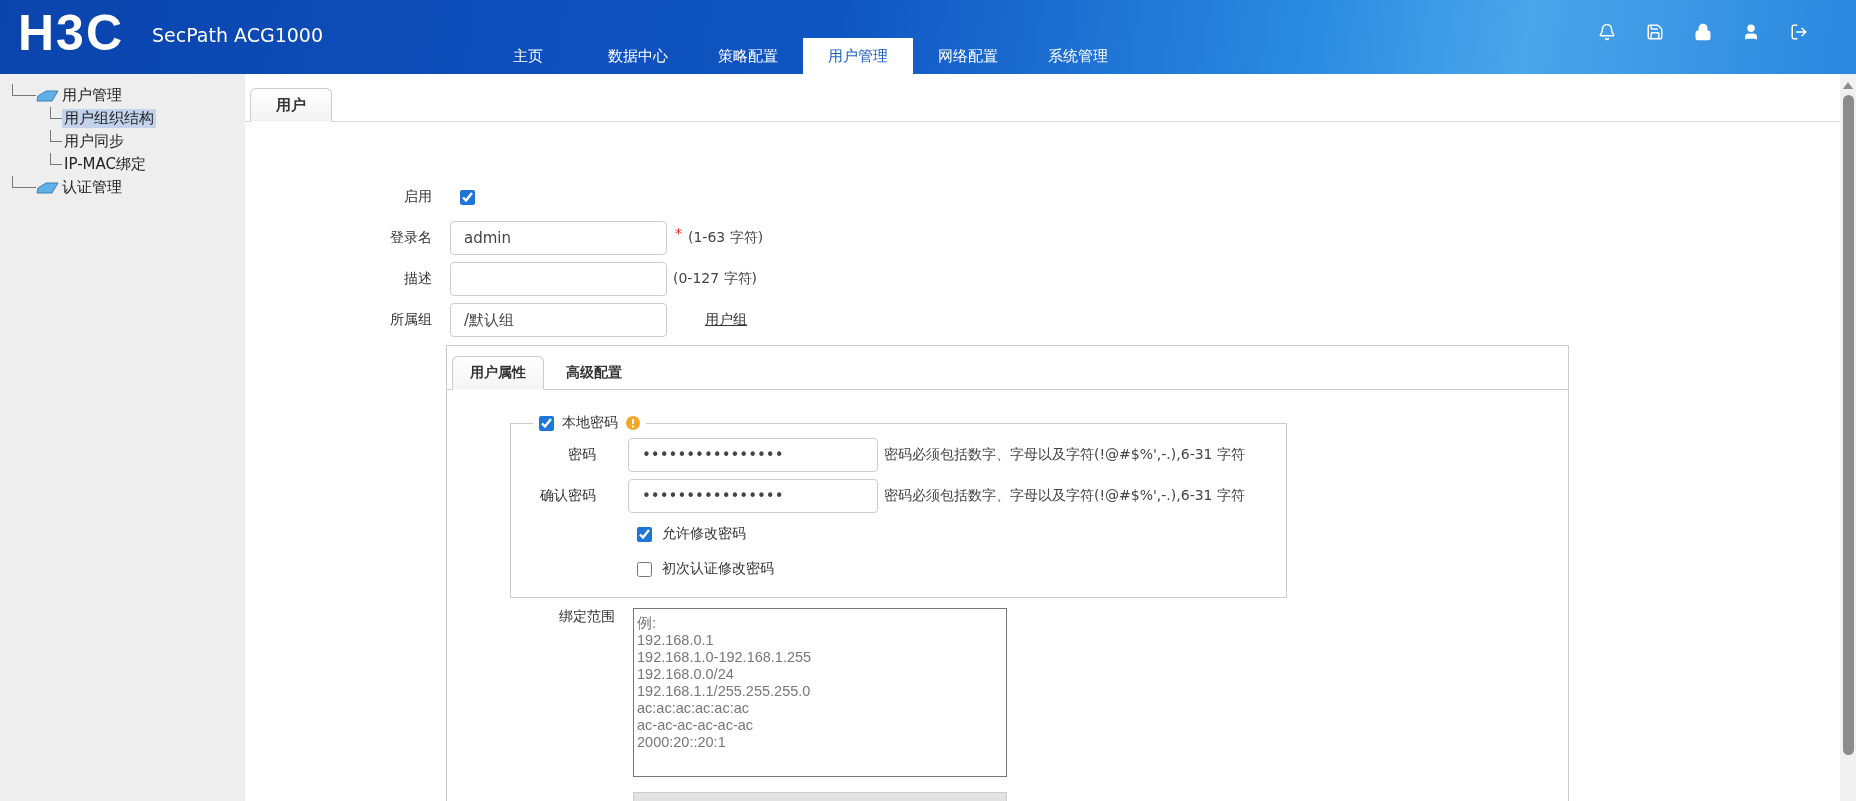 This screenshot has height=801, width=1856. What do you see at coordinates (528, 56) in the screenshot?
I see `nav-tab: 主页` at bounding box center [528, 56].